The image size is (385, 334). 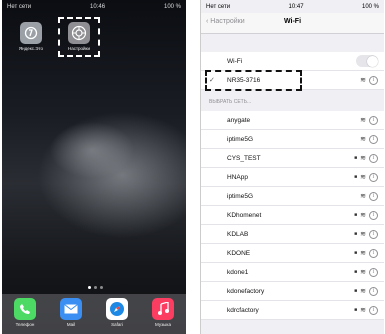 I want to click on app-yandex: Яндекс.Это, so click(x=31, y=36).